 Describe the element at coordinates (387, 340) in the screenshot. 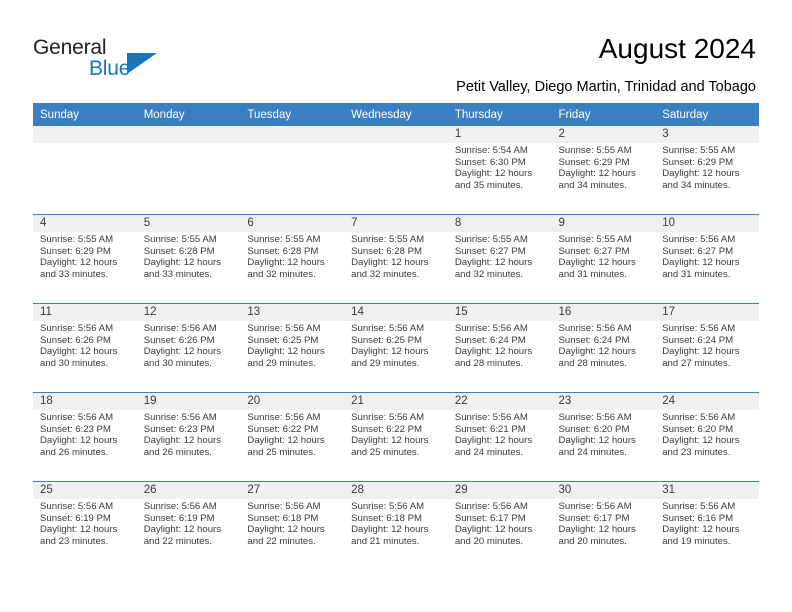

I see `sunset-text: Sunset: 6:25 PM` at that location.